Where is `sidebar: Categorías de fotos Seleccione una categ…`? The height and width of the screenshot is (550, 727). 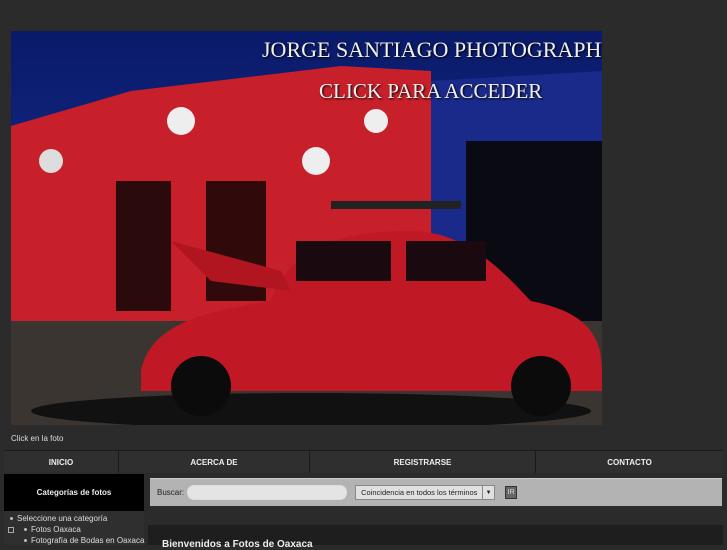
sidebar: Categorías de fotos Seleccione una categ… is located at coordinates (74, 509).